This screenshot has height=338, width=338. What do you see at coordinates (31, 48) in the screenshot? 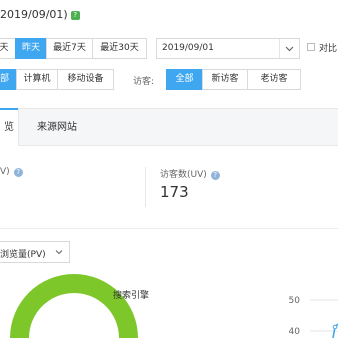
I see `range-button-yesterday: 昨天` at bounding box center [31, 48].